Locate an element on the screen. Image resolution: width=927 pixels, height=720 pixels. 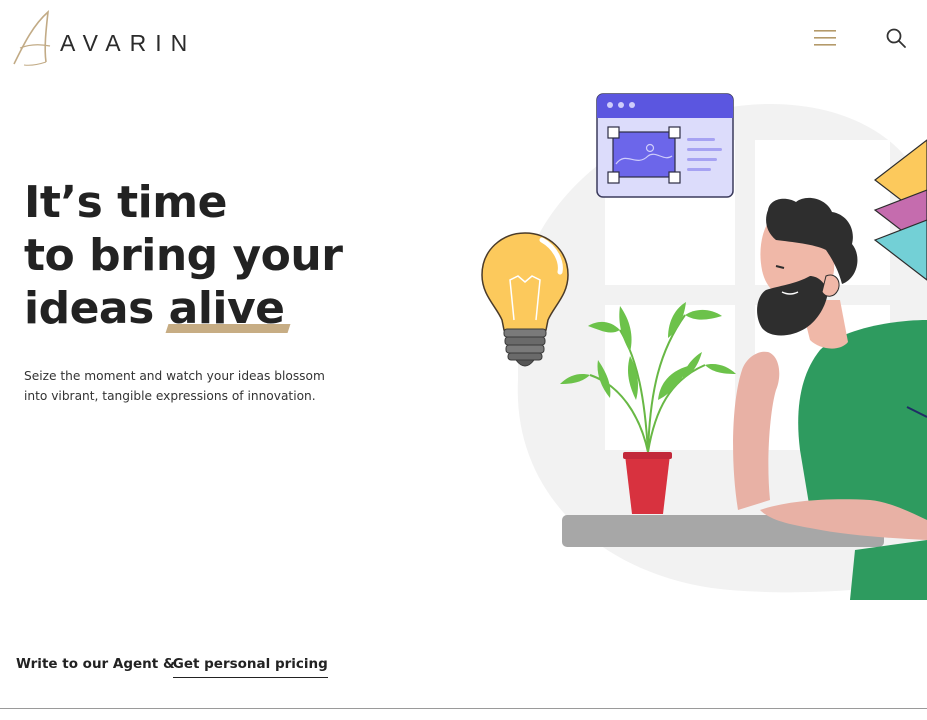
hero-title-line-3: ideas alive is located at coordinates (183, 308).